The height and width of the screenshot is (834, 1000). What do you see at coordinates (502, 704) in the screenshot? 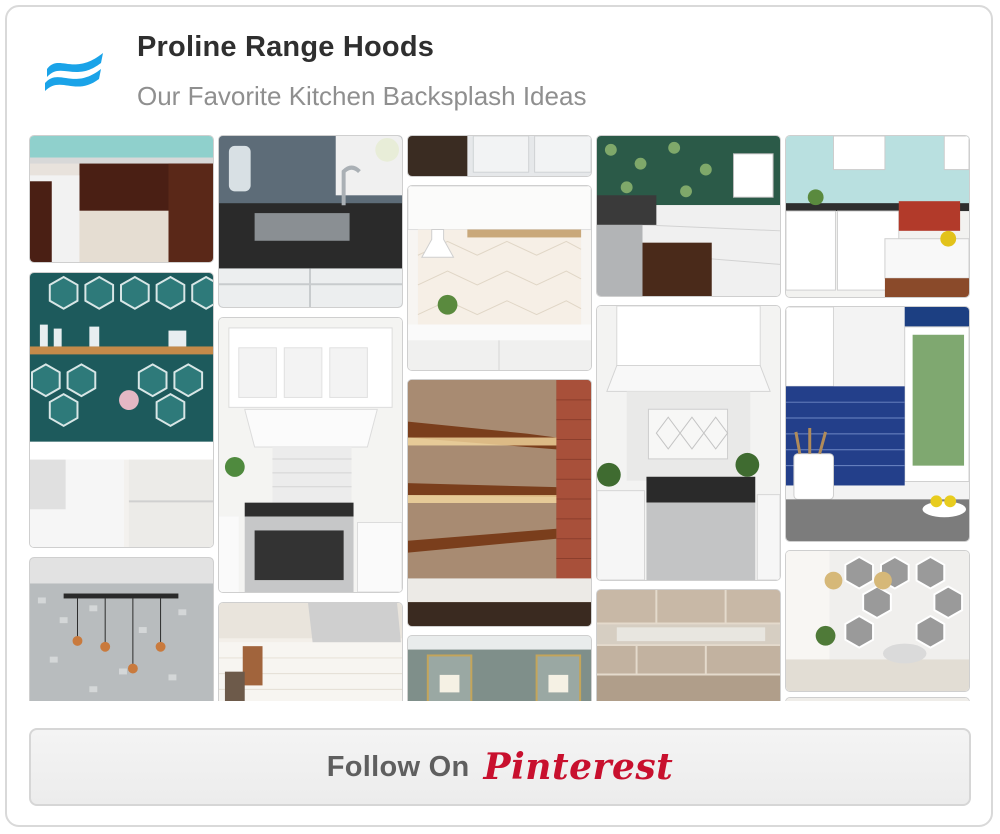
I see `grid-bottom-edge` at bounding box center [502, 704].